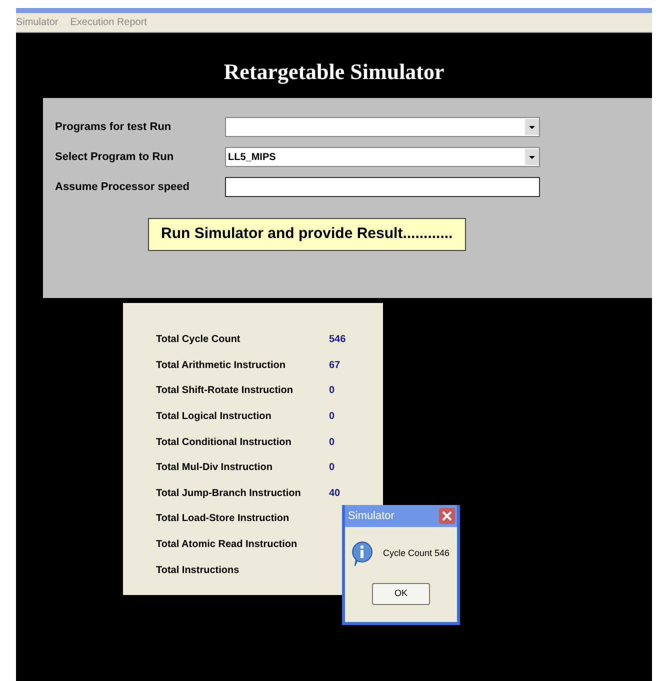 Image resolution: width=665 pixels, height=681 pixels. I want to click on result-label: Total Jump-Branch Instruction, so click(229, 493).